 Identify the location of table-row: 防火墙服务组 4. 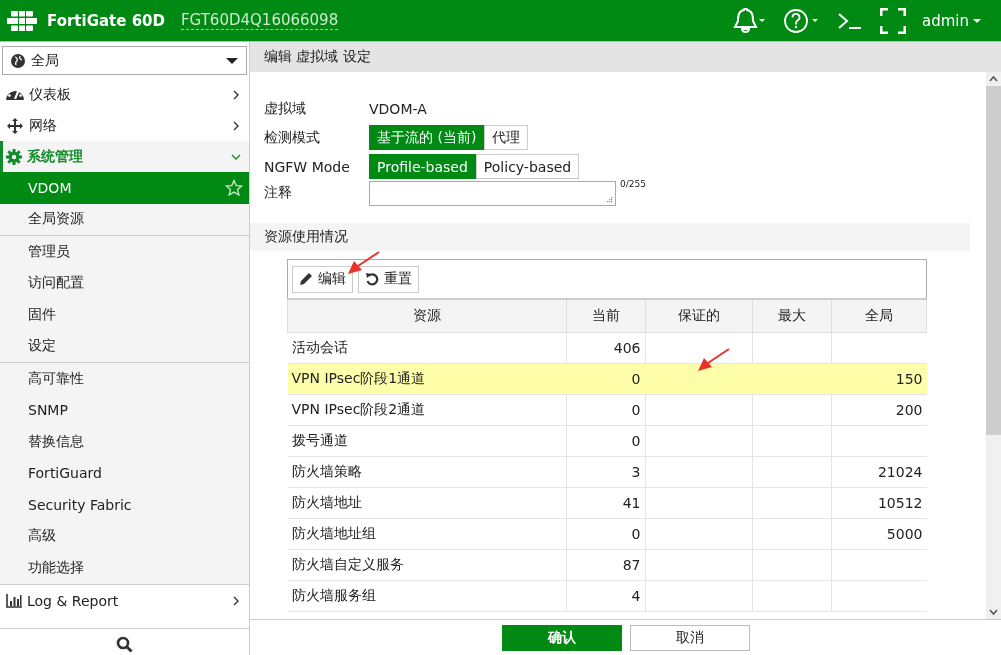
(607, 596).